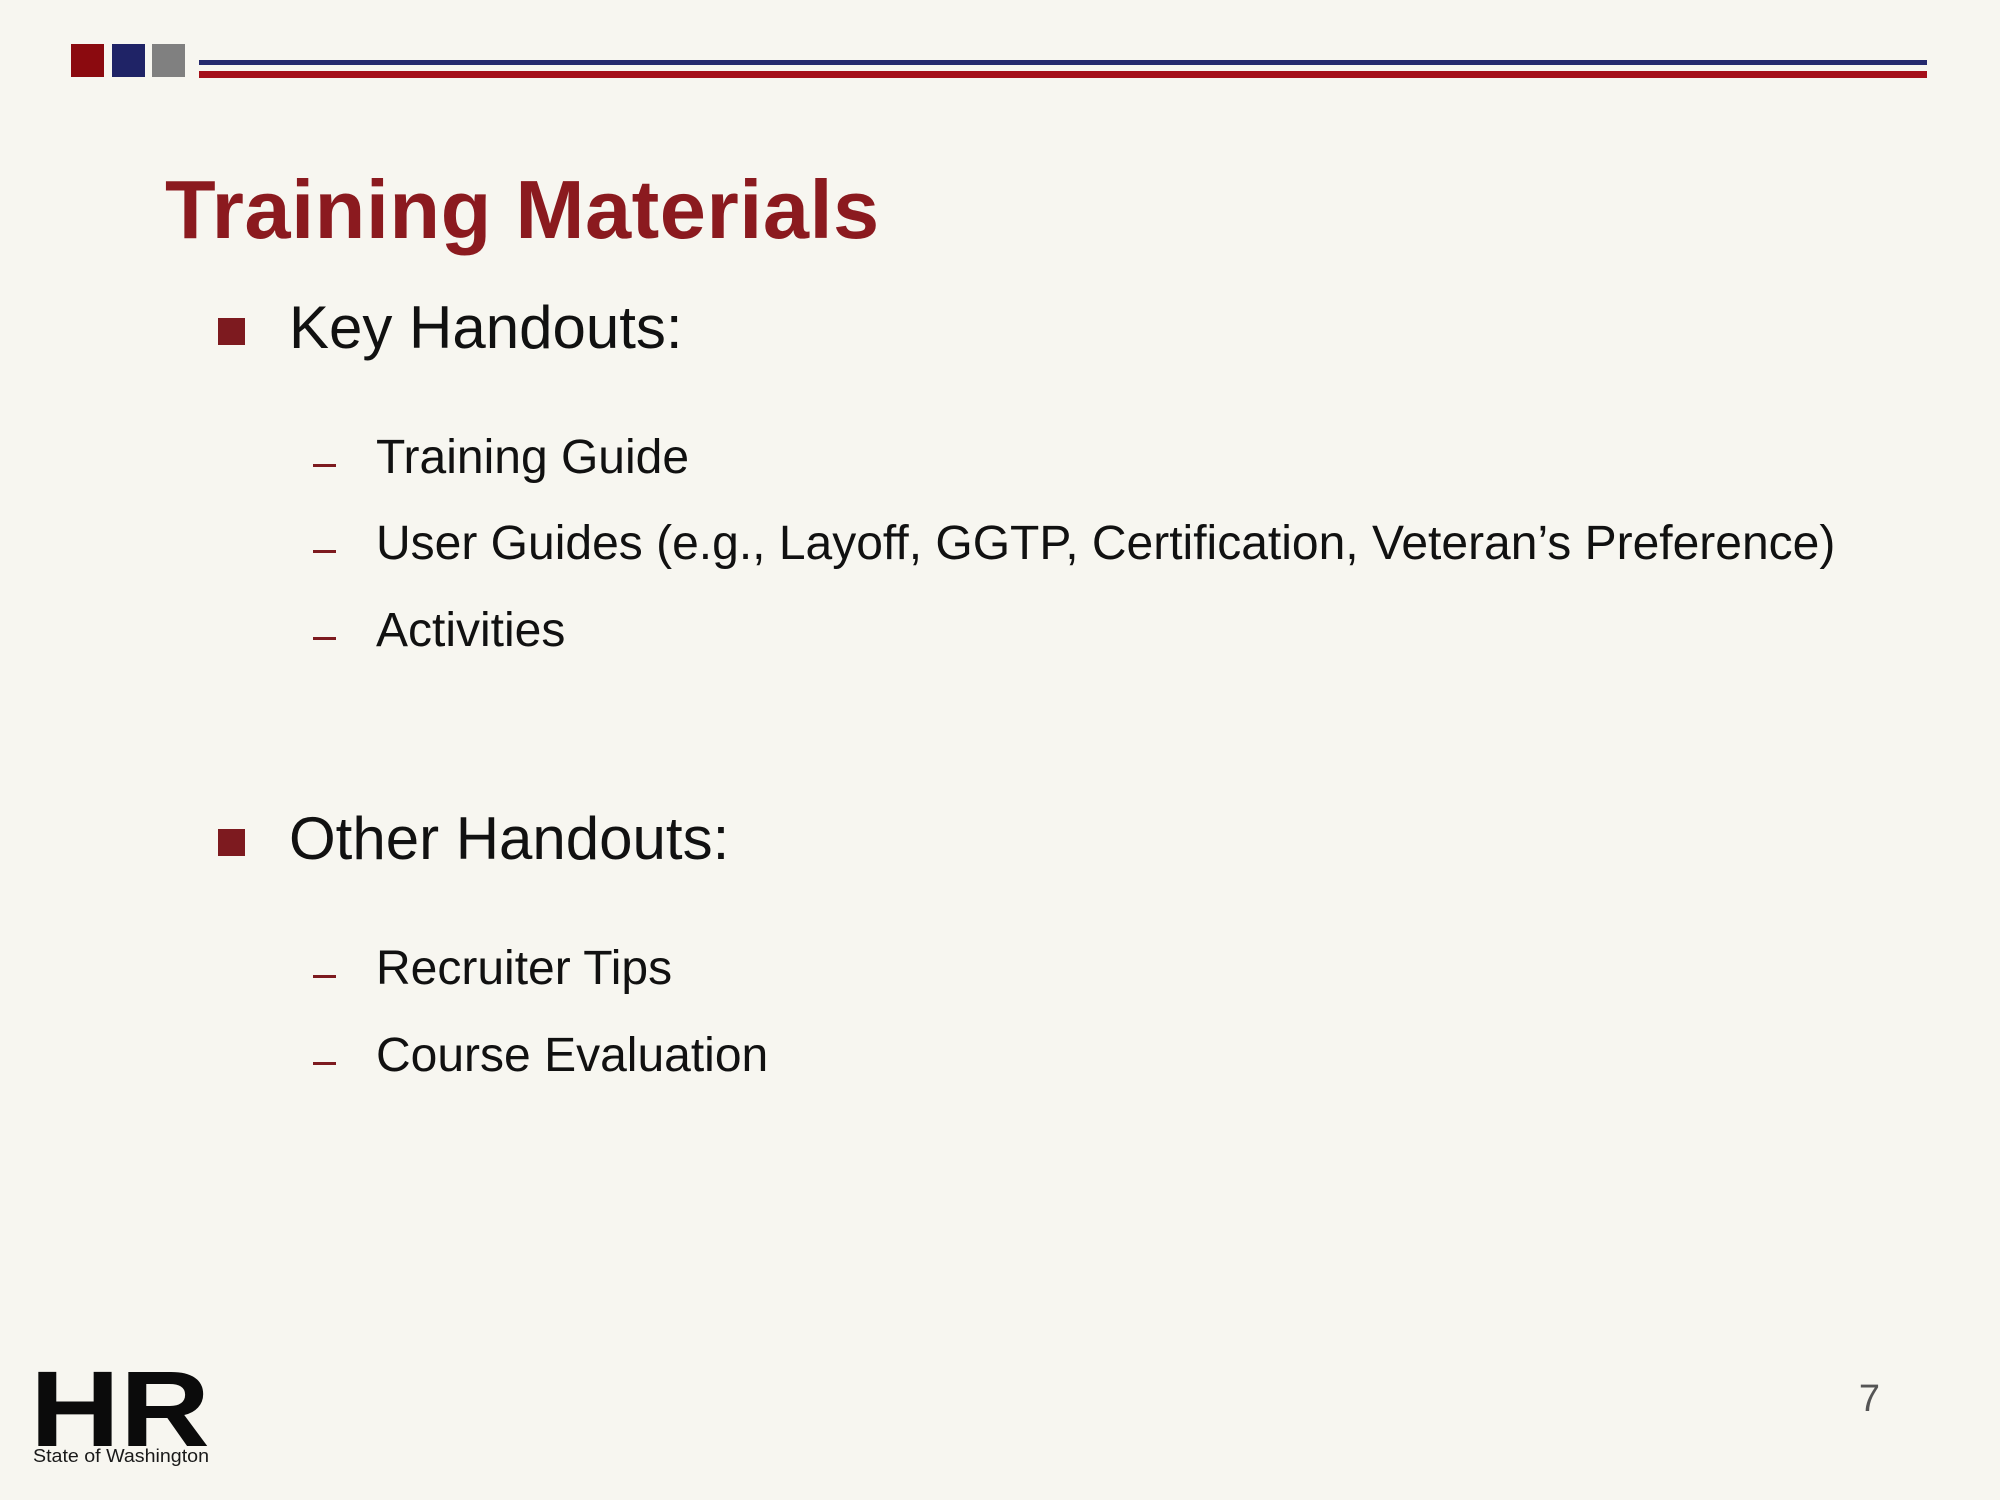  I want to click on hr-logo-caption: State of Washington, so click(121, 1456).